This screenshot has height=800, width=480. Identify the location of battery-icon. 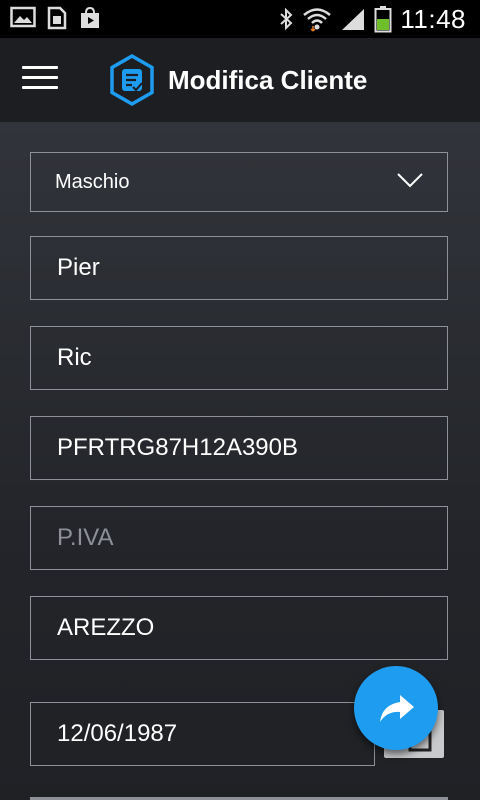
(383, 19).